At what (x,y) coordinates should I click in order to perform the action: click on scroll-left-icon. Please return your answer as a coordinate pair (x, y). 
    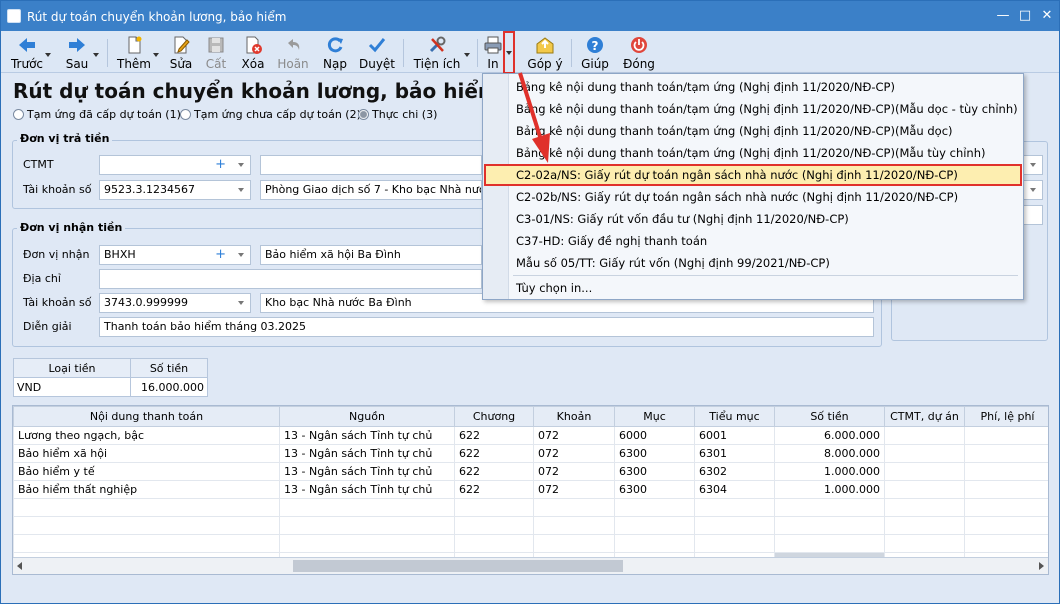
    Looking at the image, I should click on (19, 566).